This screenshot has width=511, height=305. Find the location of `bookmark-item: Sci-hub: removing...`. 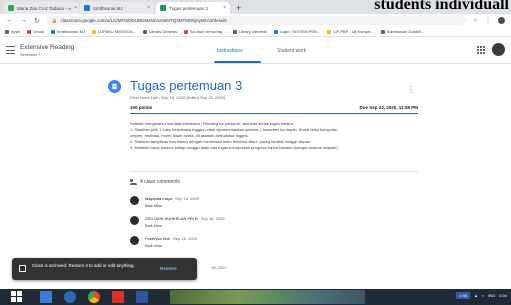

bookmark-item: Sci-hub: removing... is located at coordinates (205, 31).